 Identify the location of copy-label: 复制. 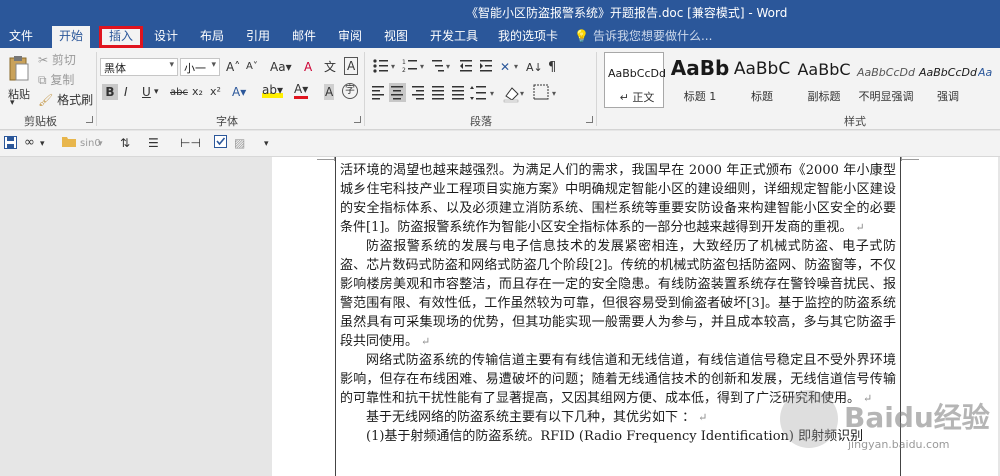
(62, 80).